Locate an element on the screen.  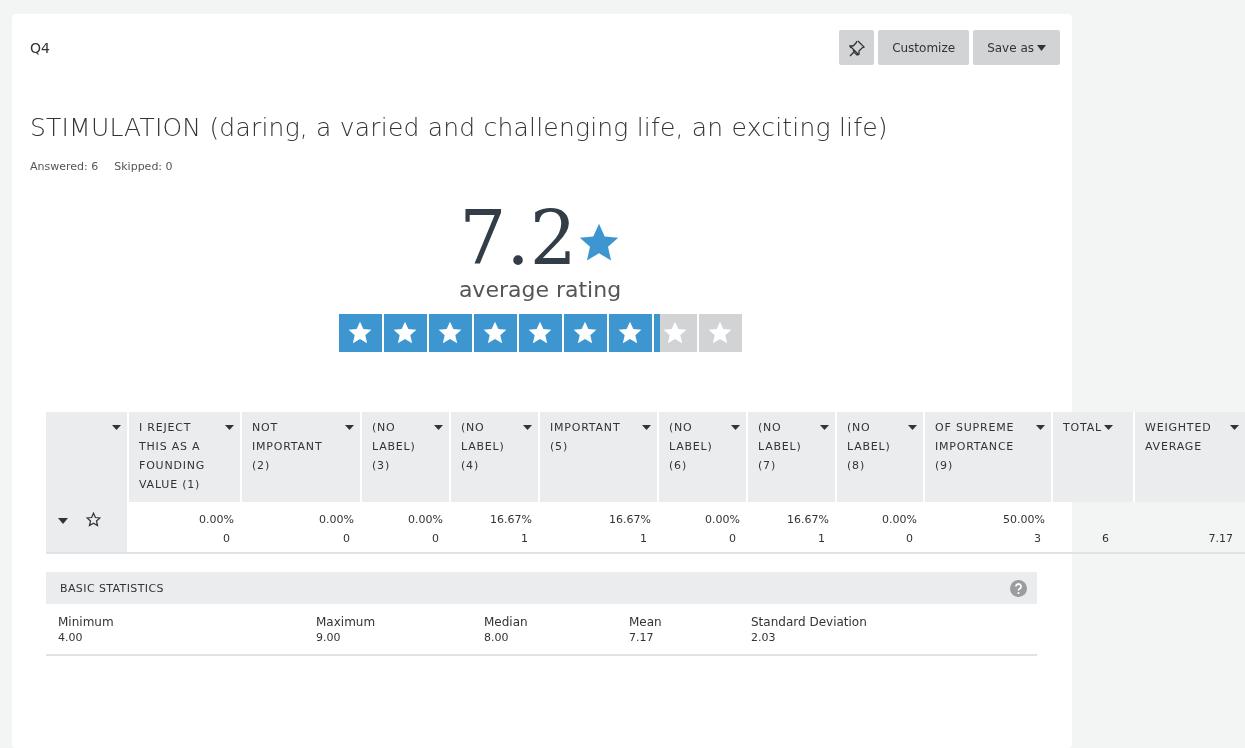
statistic-label: Minimum is located at coordinates (86, 622).